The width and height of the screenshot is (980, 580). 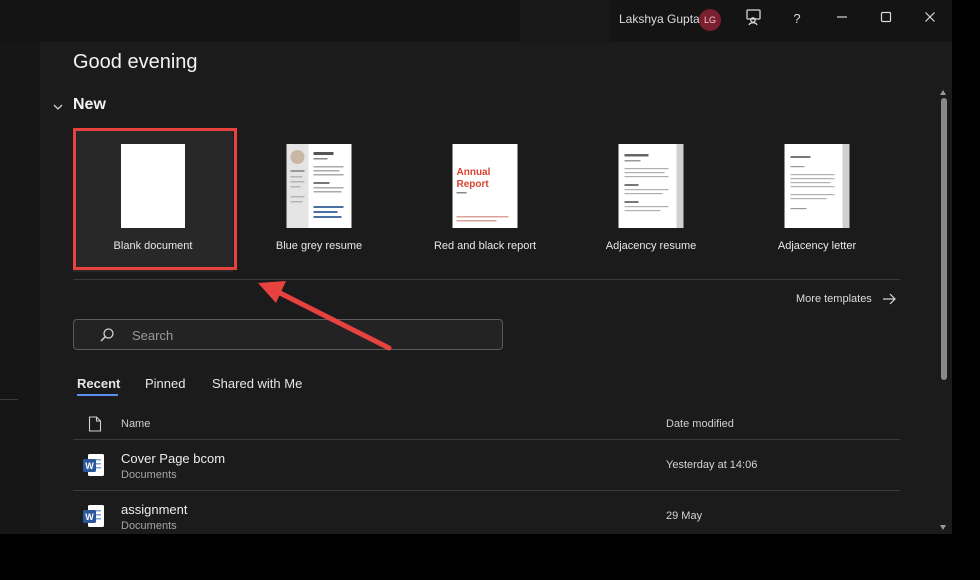 What do you see at coordinates (943, 526) in the screenshot?
I see `scroll-down-icon` at bounding box center [943, 526].